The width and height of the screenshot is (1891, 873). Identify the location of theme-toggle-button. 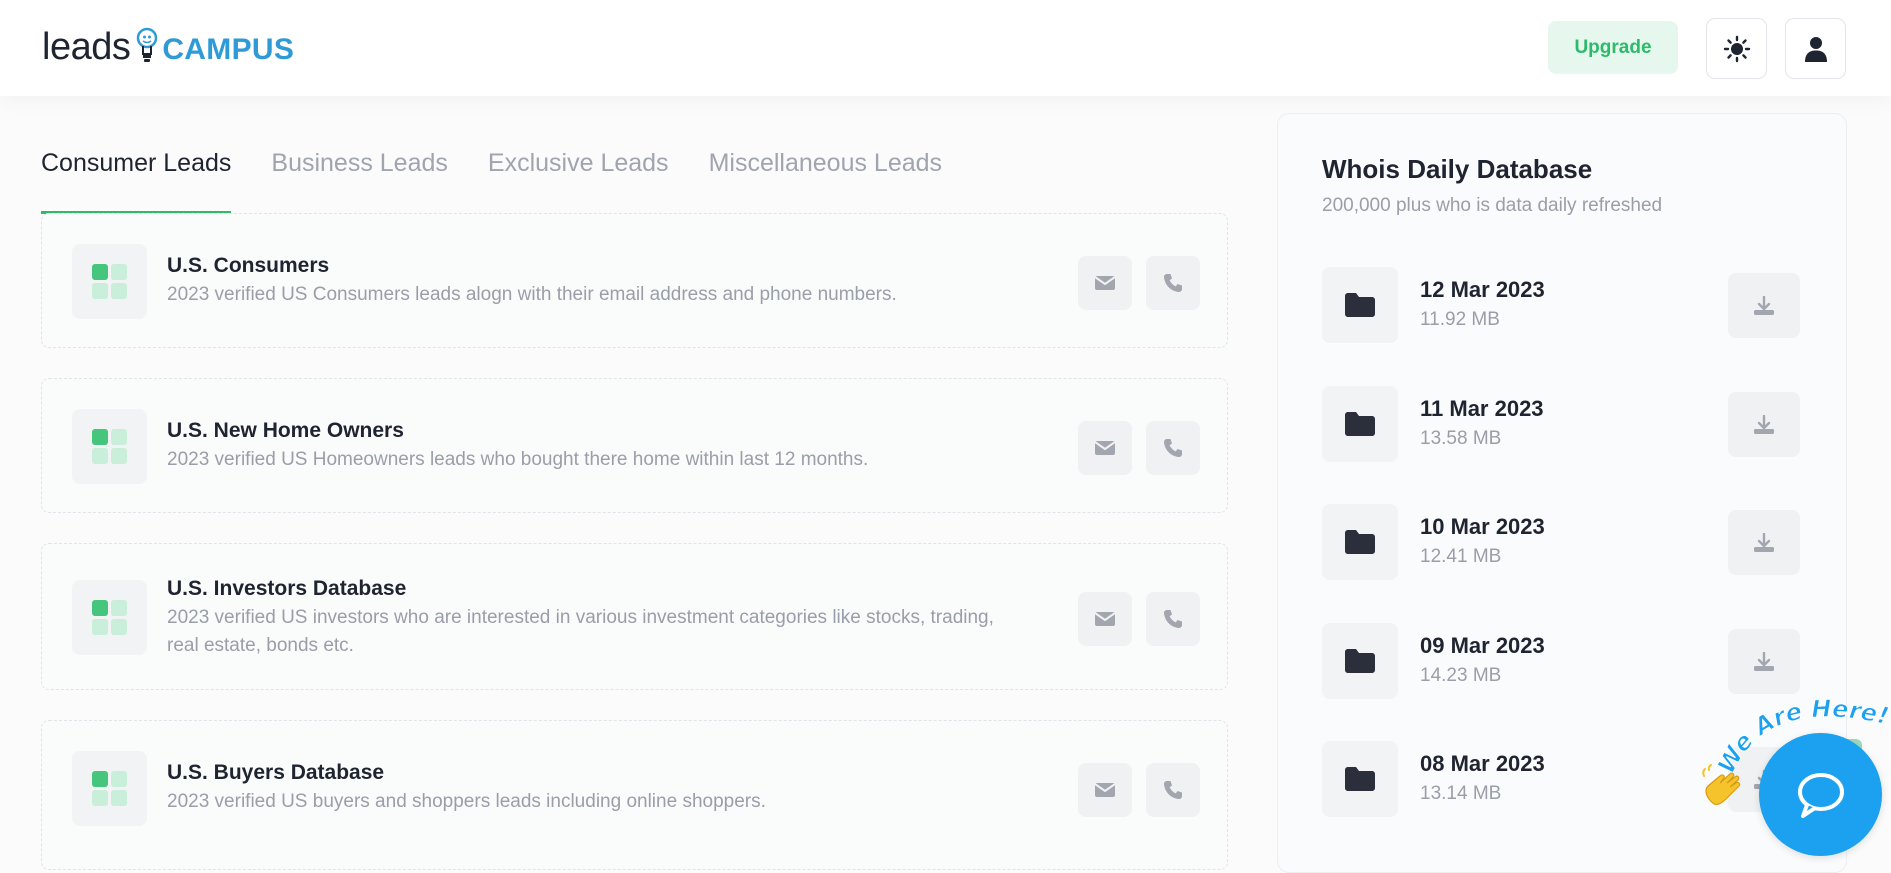
(1736, 48).